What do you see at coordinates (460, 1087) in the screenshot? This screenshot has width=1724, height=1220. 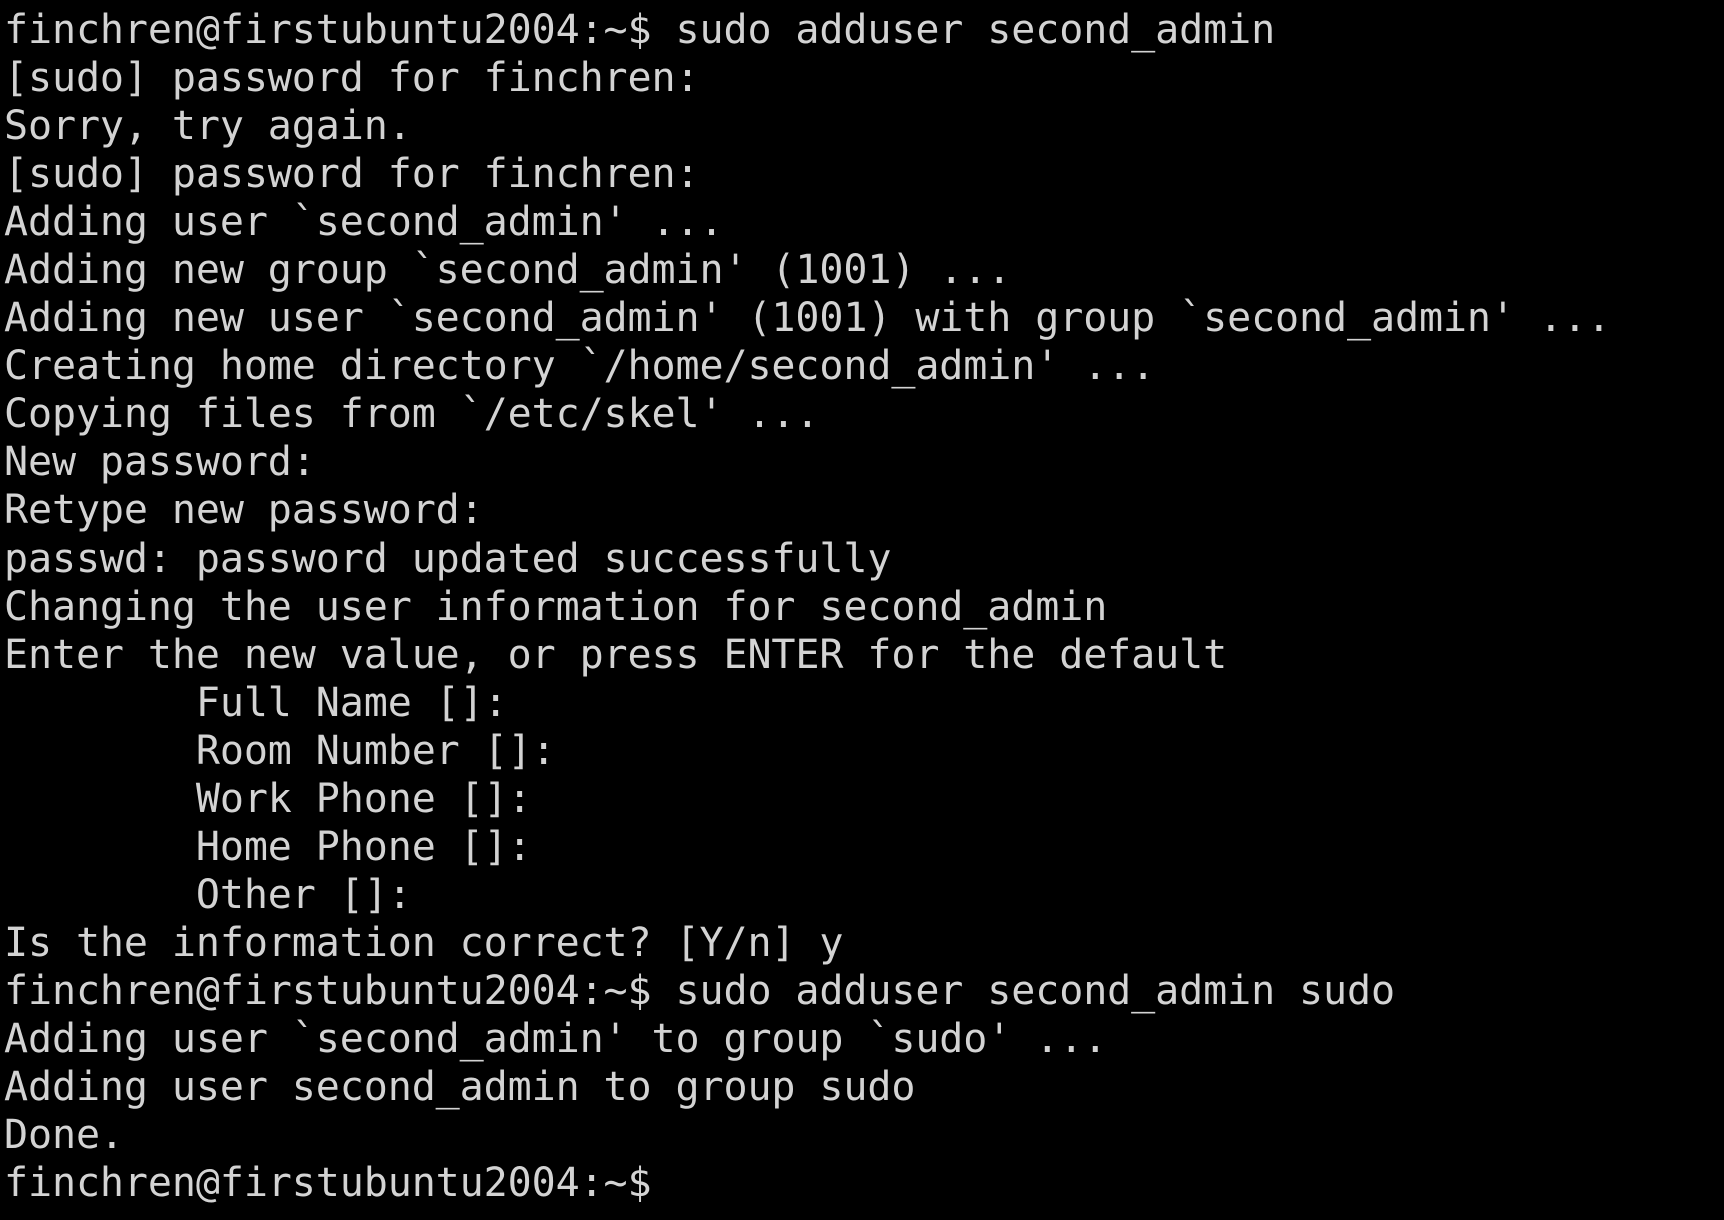 I see `terminal-line: Adding user second_admin to group sudo` at bounding box center [460, 1087].